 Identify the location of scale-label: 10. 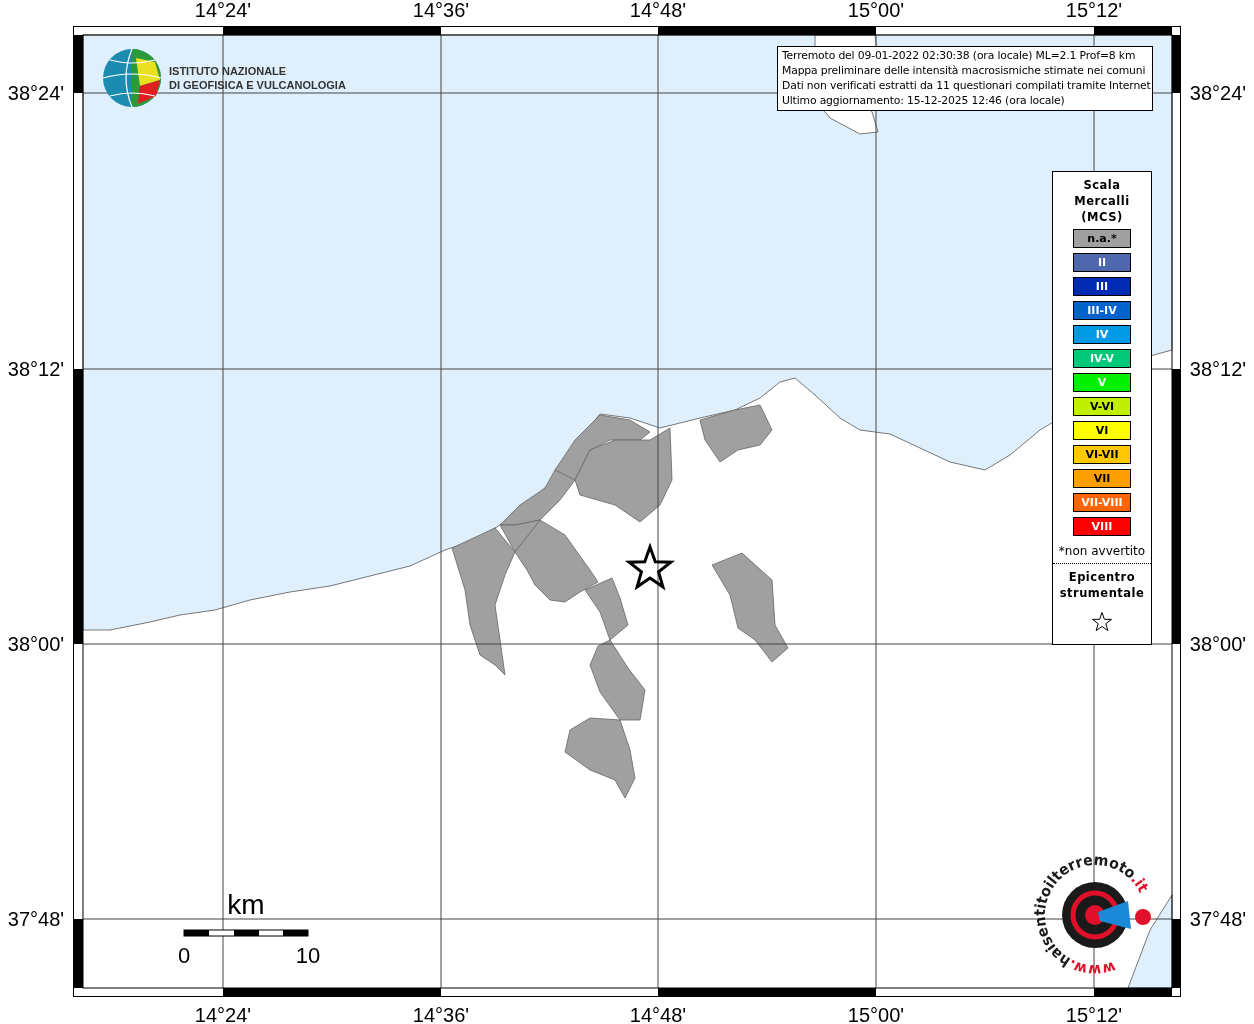
(308, 955).